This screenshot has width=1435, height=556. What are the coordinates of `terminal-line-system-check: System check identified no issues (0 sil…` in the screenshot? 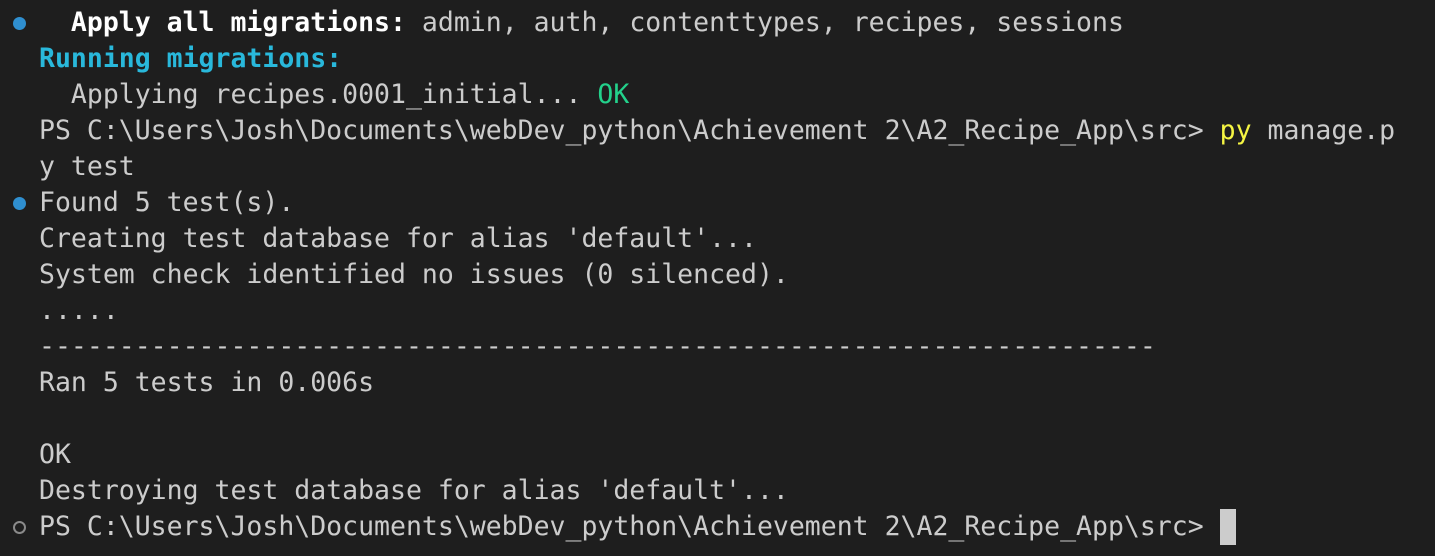 It's located at (414, 274).